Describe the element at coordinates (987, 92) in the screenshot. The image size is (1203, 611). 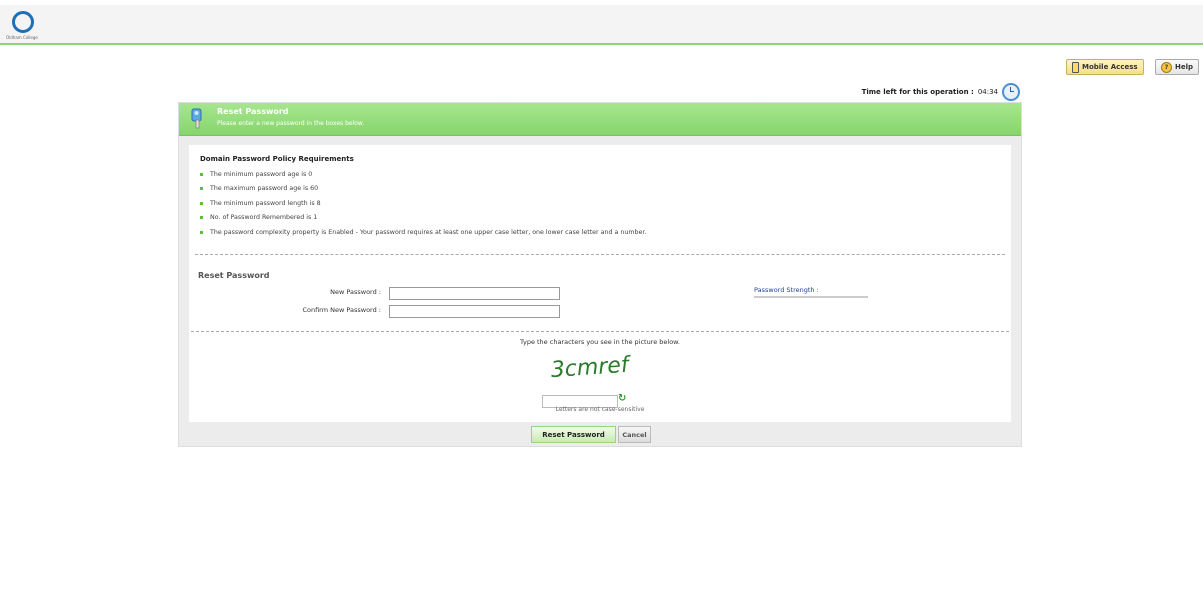
I see `timer-value: 04:34` at that location.